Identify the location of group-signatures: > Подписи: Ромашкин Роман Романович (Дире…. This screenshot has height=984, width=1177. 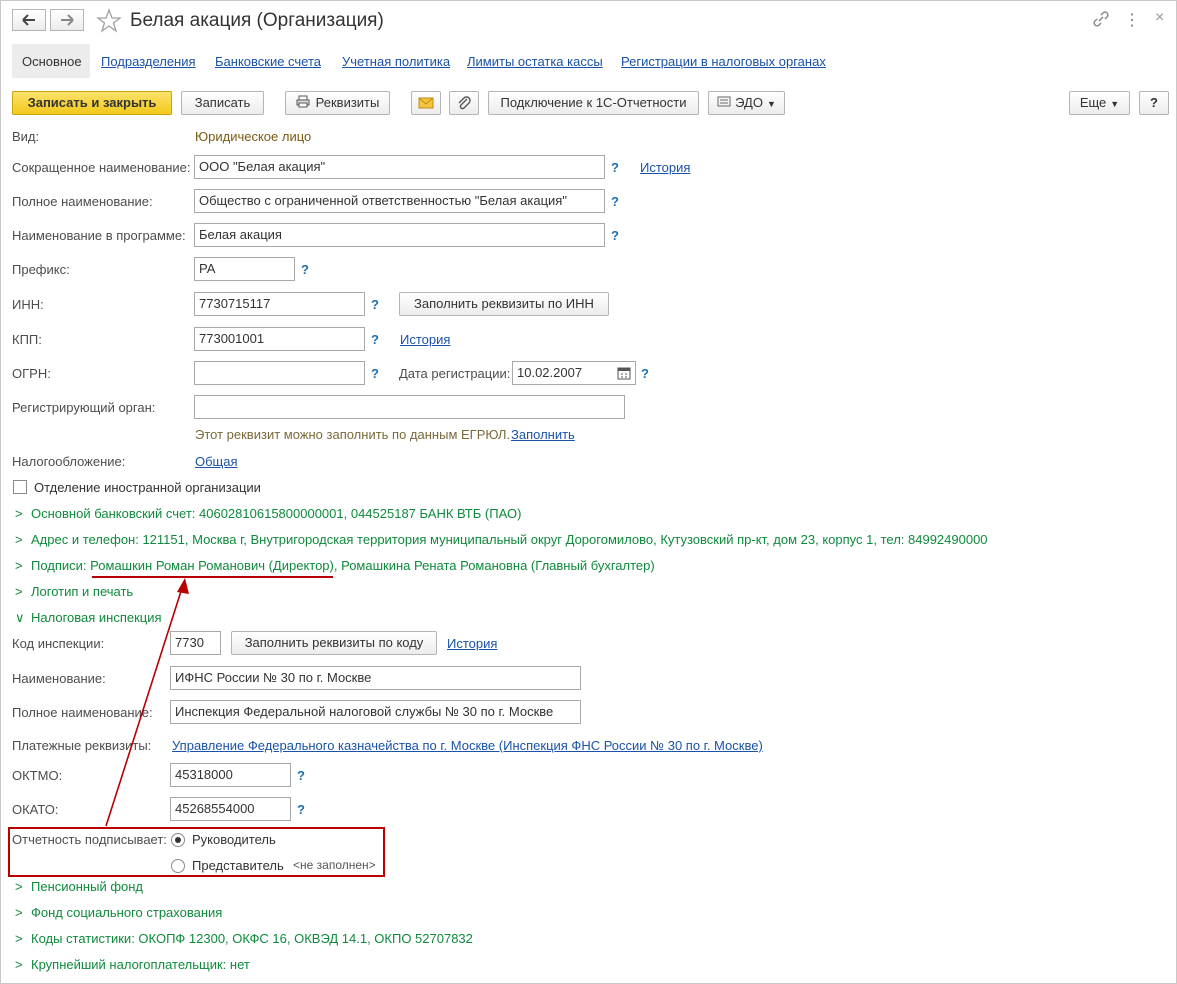
(335, 565).